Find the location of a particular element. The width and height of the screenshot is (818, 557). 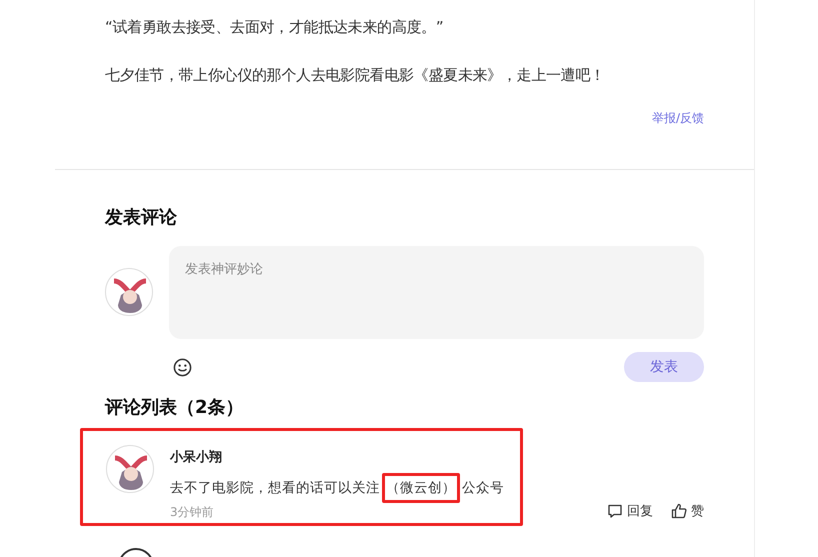

smiley-icon is located at coordinates (182, 367).